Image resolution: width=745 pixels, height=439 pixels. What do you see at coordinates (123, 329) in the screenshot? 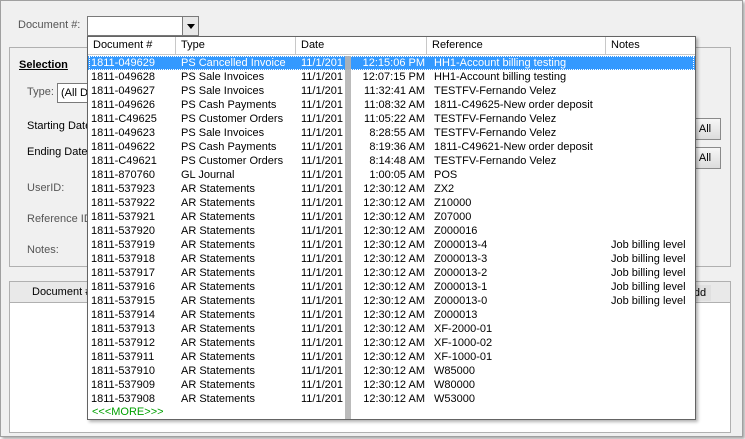
I see `cell-doc: 1811-537913` at bounding box center [123, 329].